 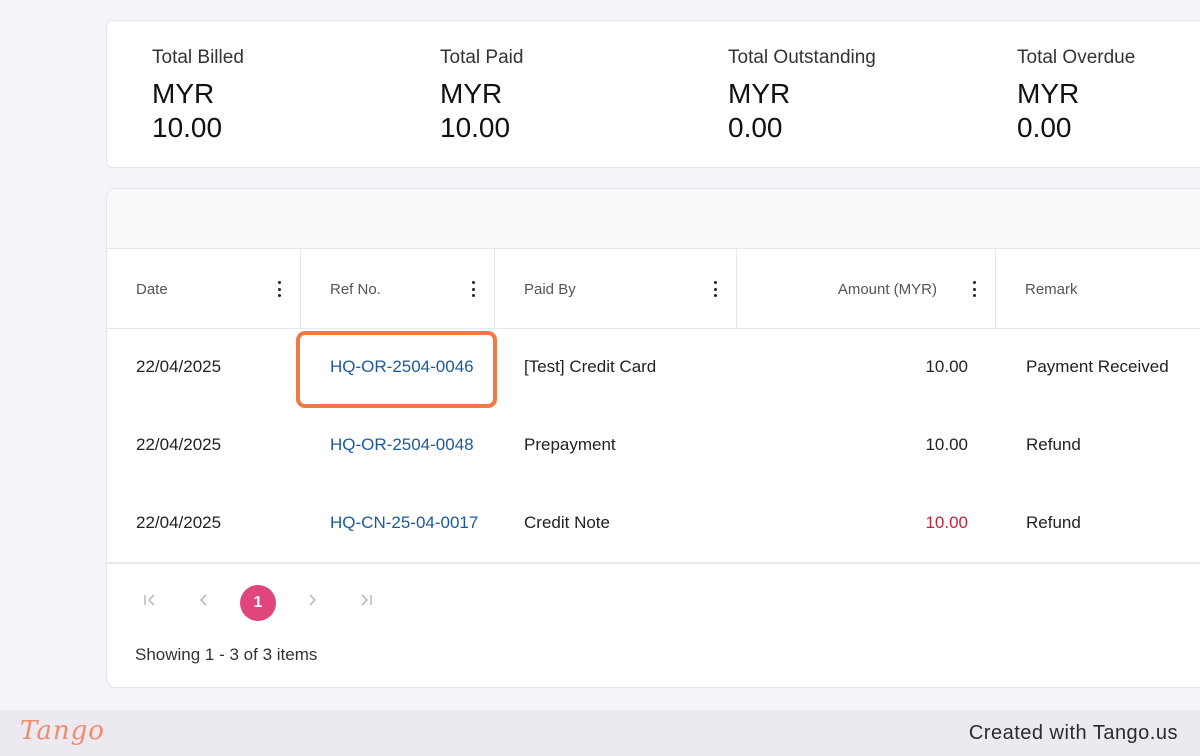 I want to click on column-header-remark: Remark, so click(x=1098, y=289).